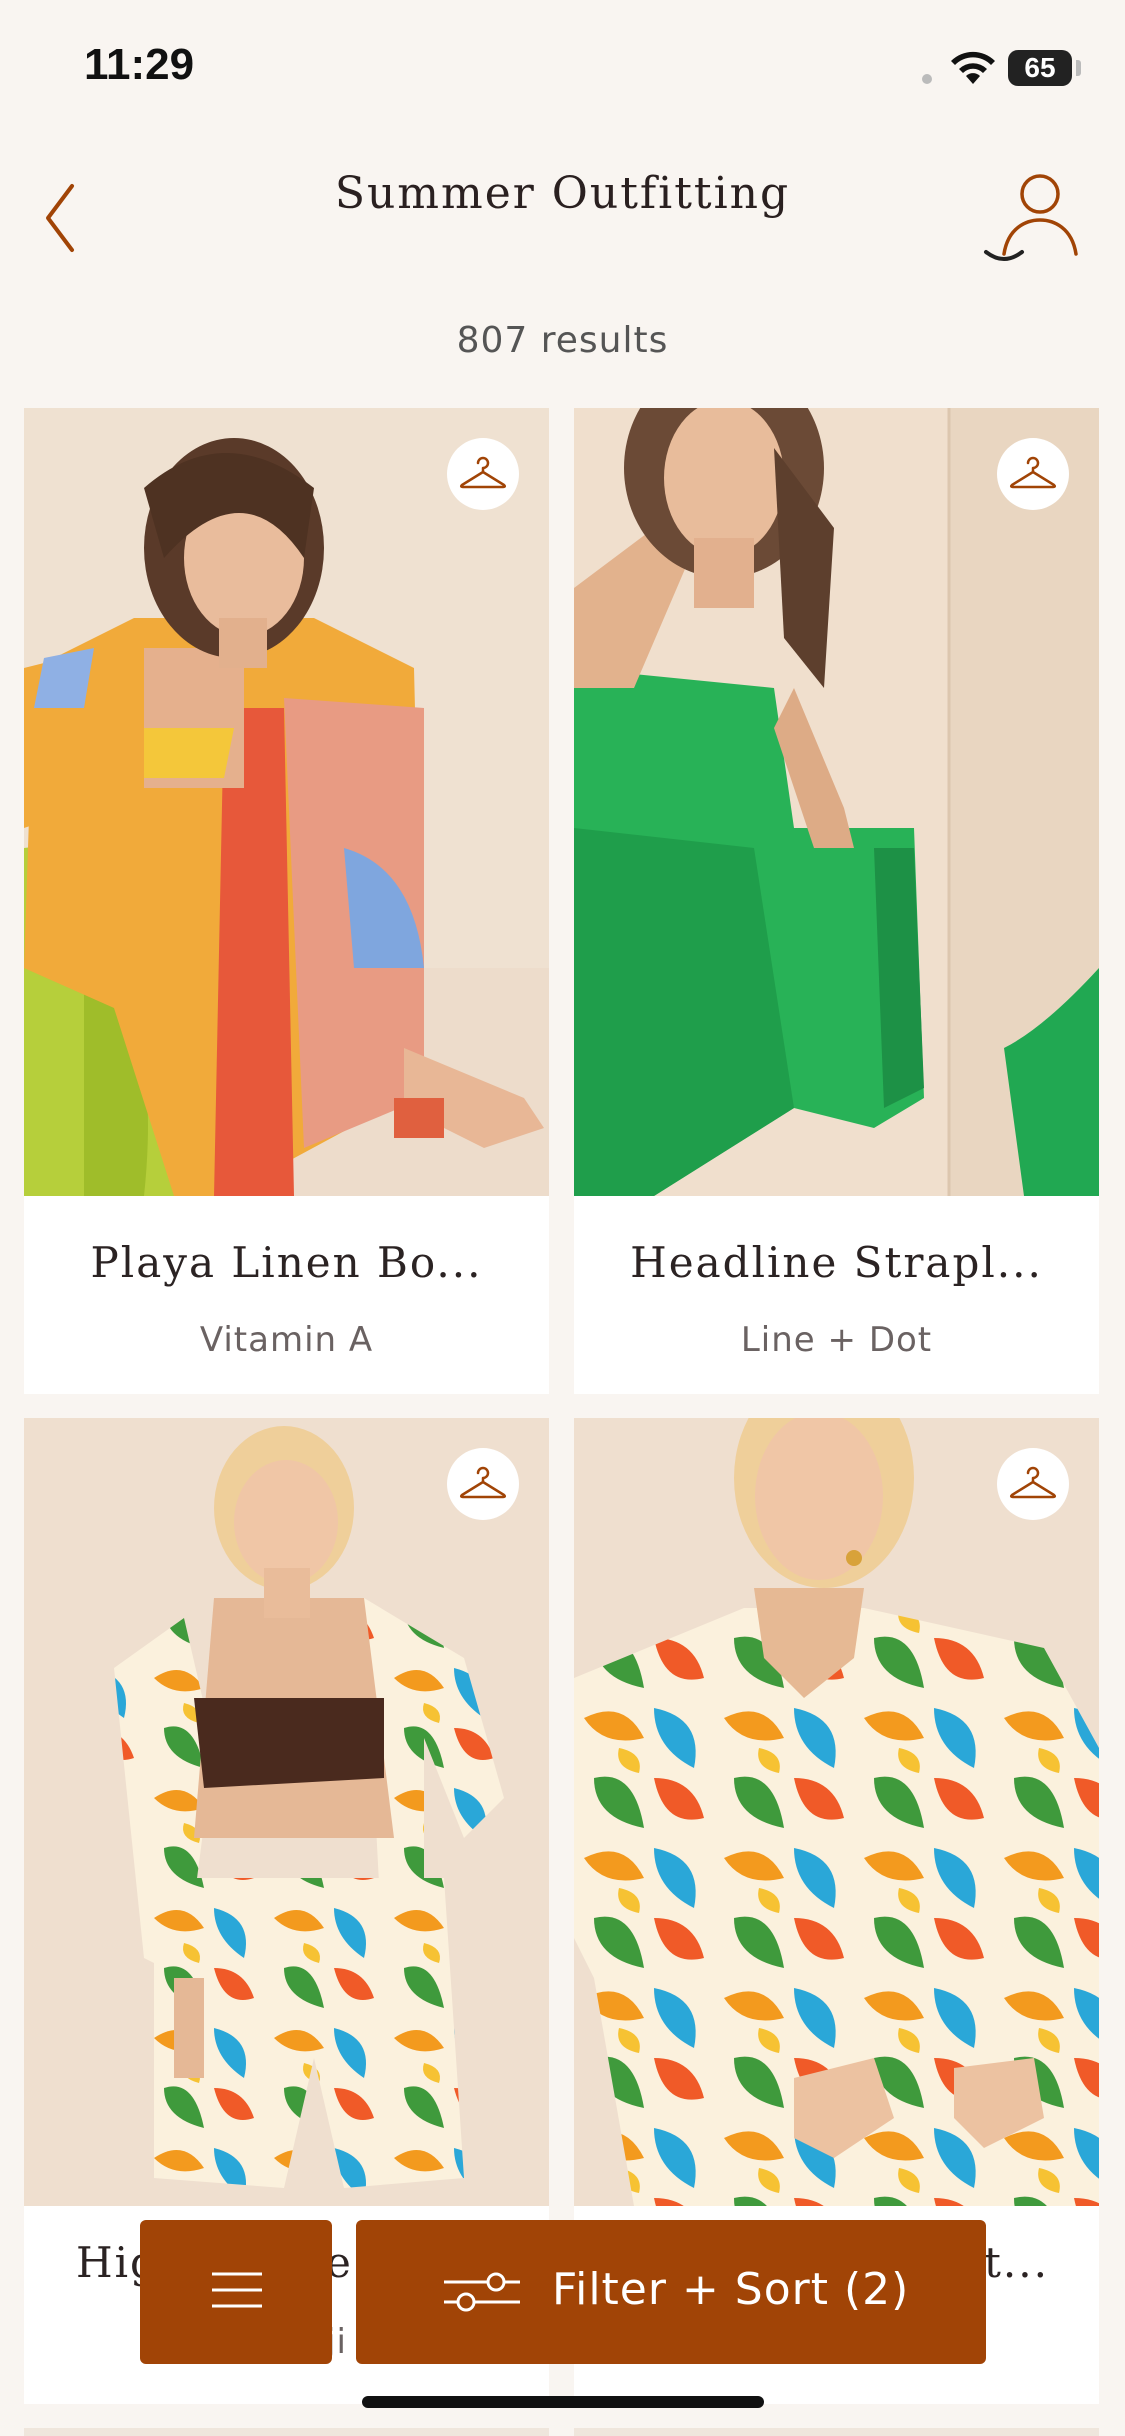 The height and width of the screenshot is (2436, 1125). What do you see at coordinates (1040, 68) in the screenshot?
I see `battery-icon: 65` at bounding box center [1040, 68].